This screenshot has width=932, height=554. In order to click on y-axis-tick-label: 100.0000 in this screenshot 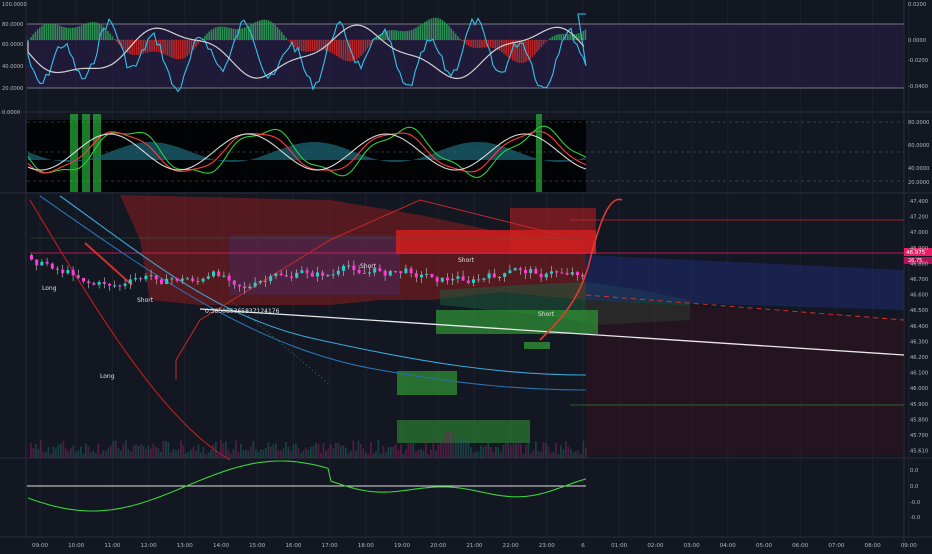, I will do `click(14, 5)`.